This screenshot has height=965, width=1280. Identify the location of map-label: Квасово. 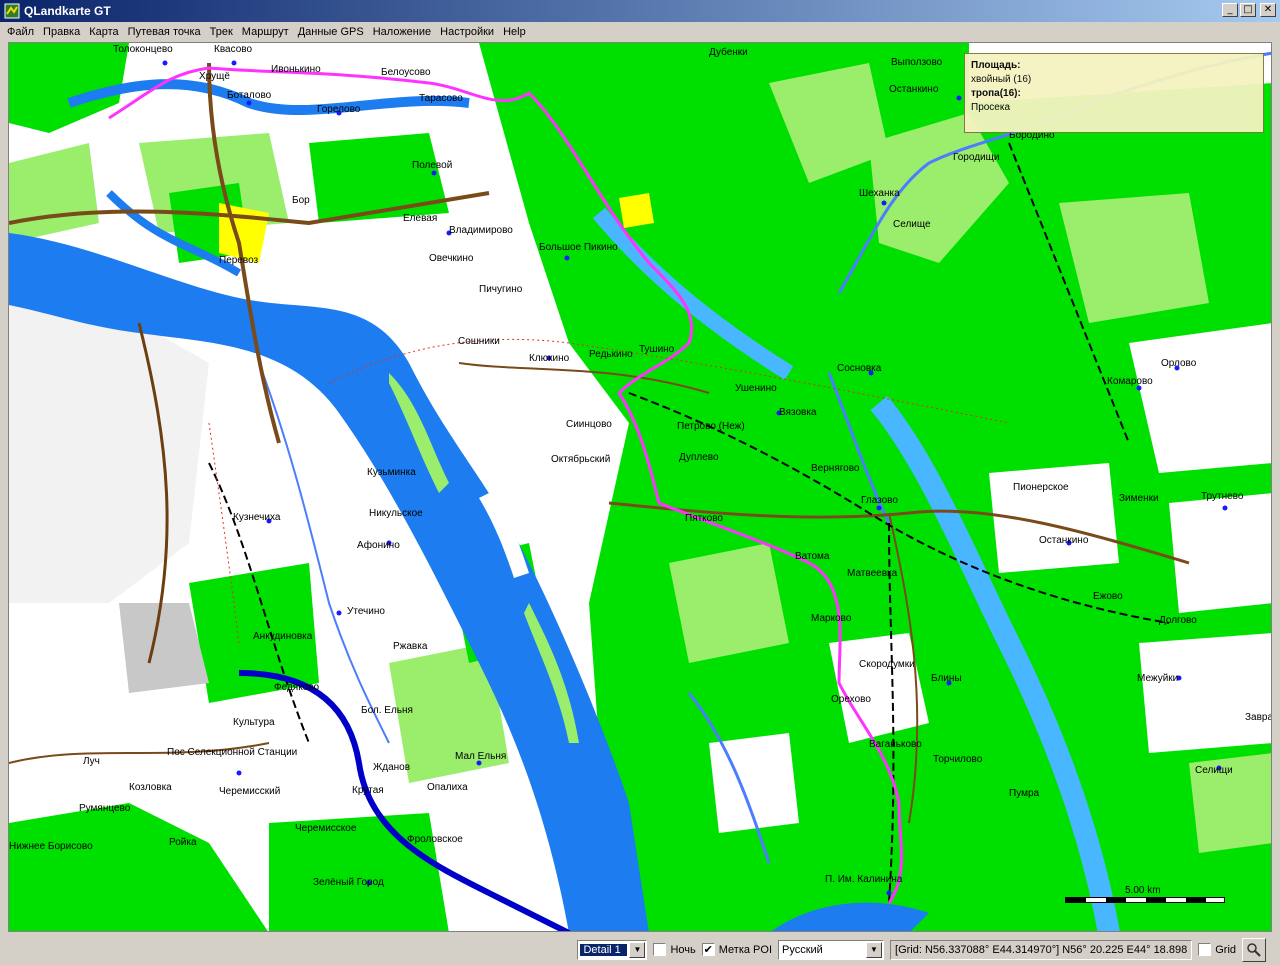
(233, 49).